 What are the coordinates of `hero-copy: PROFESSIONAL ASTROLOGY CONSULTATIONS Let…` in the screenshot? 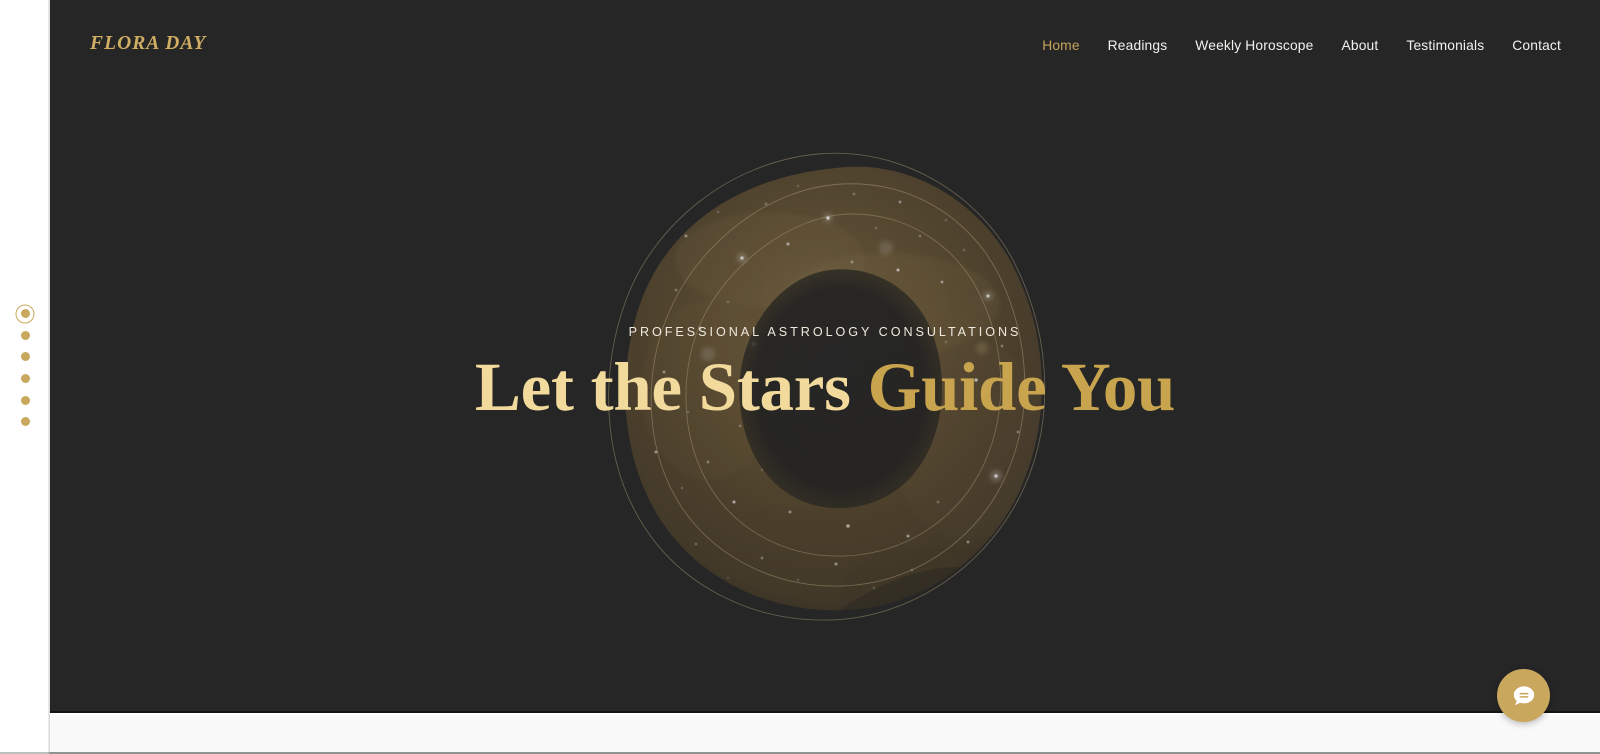 It's located at (825, 373).